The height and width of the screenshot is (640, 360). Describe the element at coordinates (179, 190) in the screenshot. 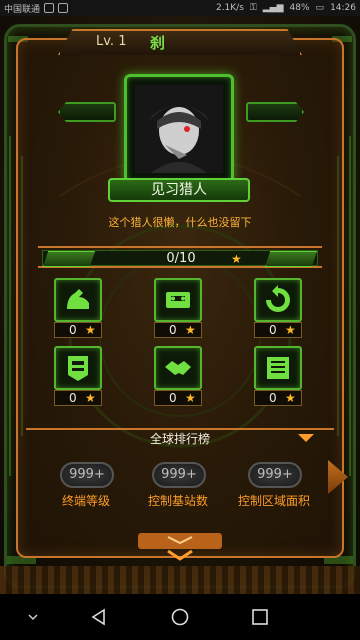

I see `player-title-badge: 见习猎人` at that location.